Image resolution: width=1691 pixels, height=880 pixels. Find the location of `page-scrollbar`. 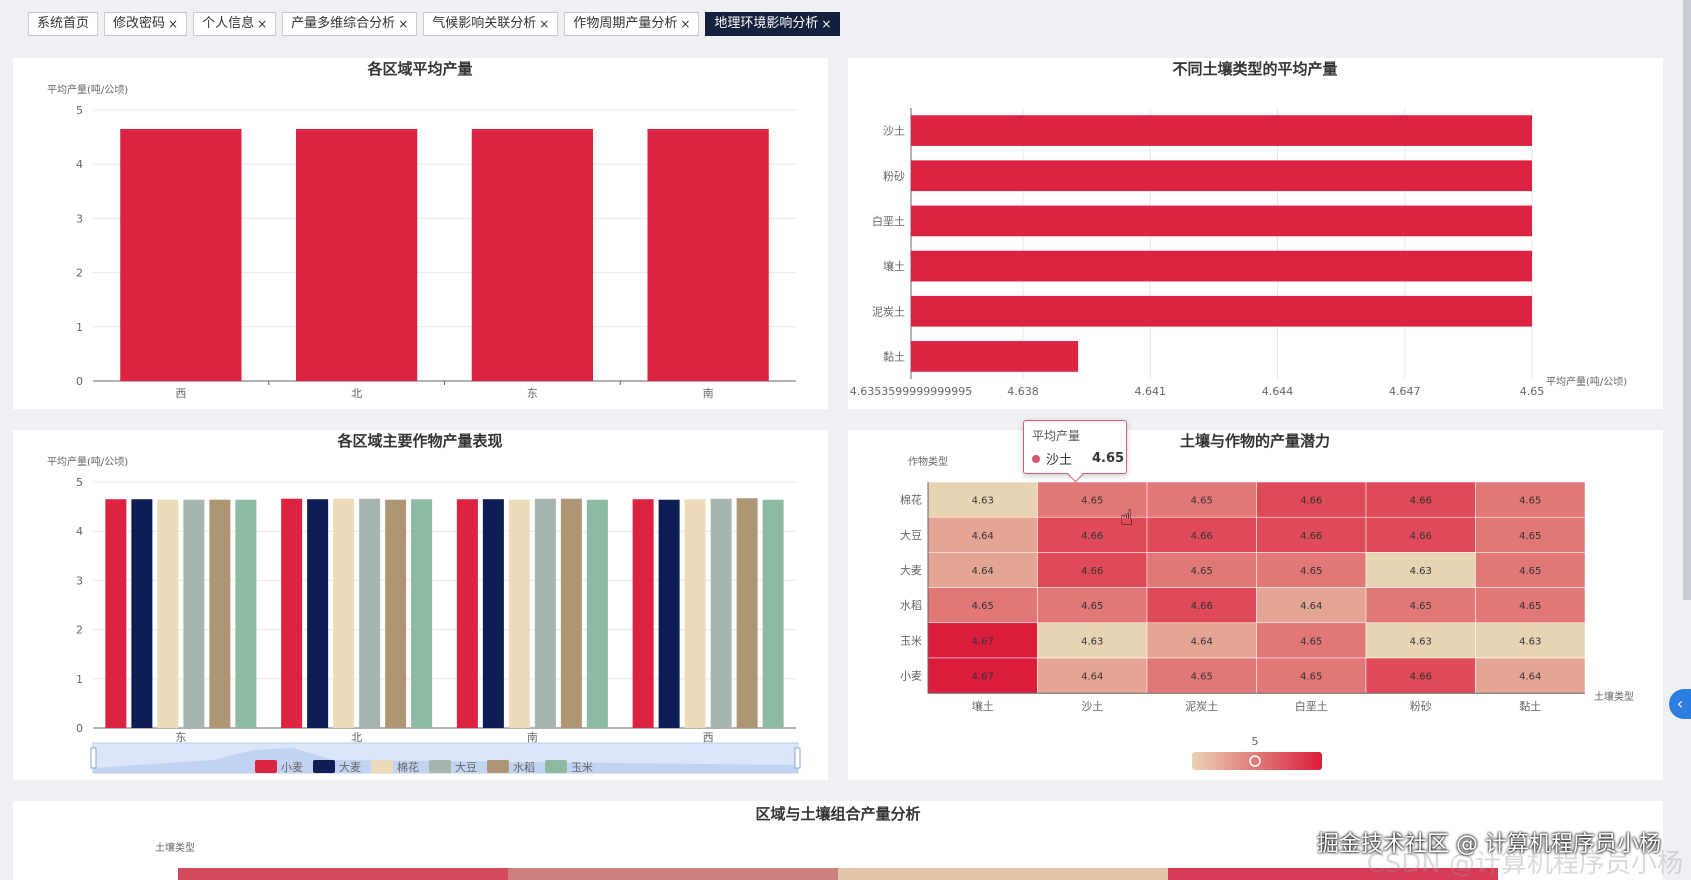

page-scrollbar is located at coordinates (1687, 300).